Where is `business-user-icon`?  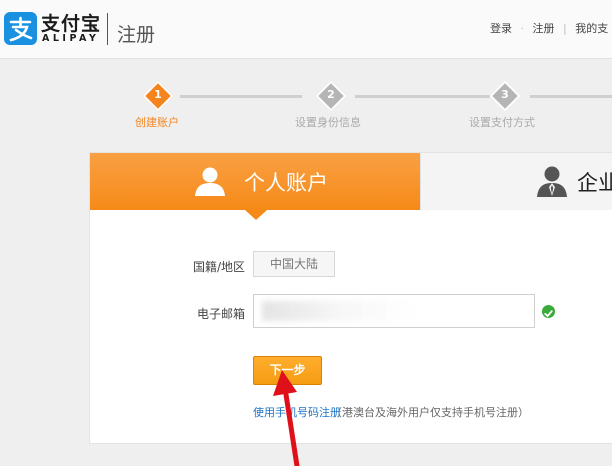 business-user-icon is located at coordinates (552, 183).